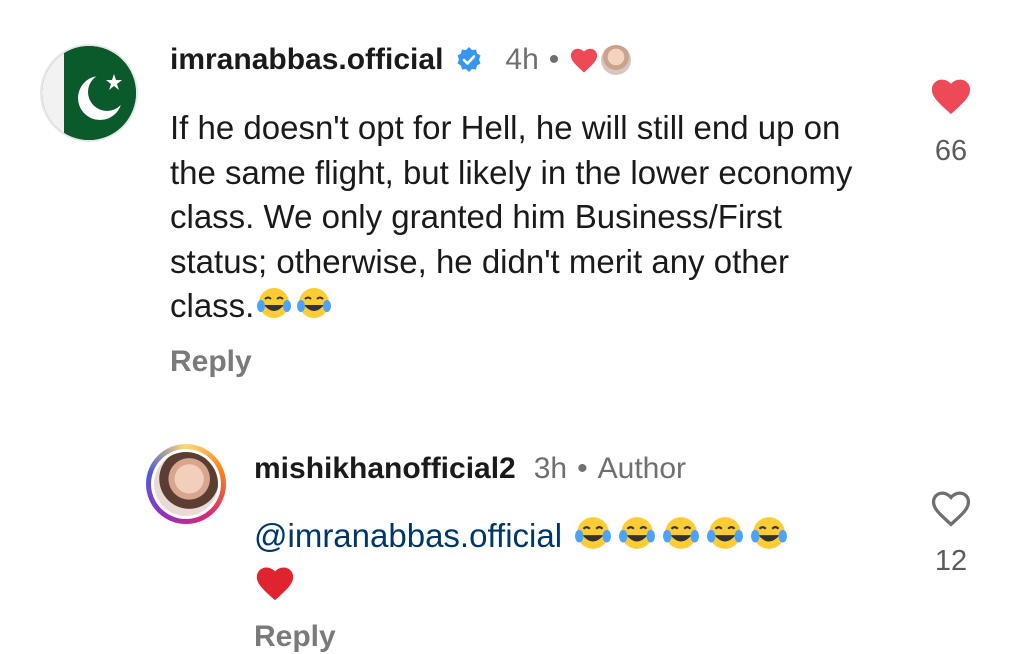  I want to click on like-count: 66, so click(951, 151).